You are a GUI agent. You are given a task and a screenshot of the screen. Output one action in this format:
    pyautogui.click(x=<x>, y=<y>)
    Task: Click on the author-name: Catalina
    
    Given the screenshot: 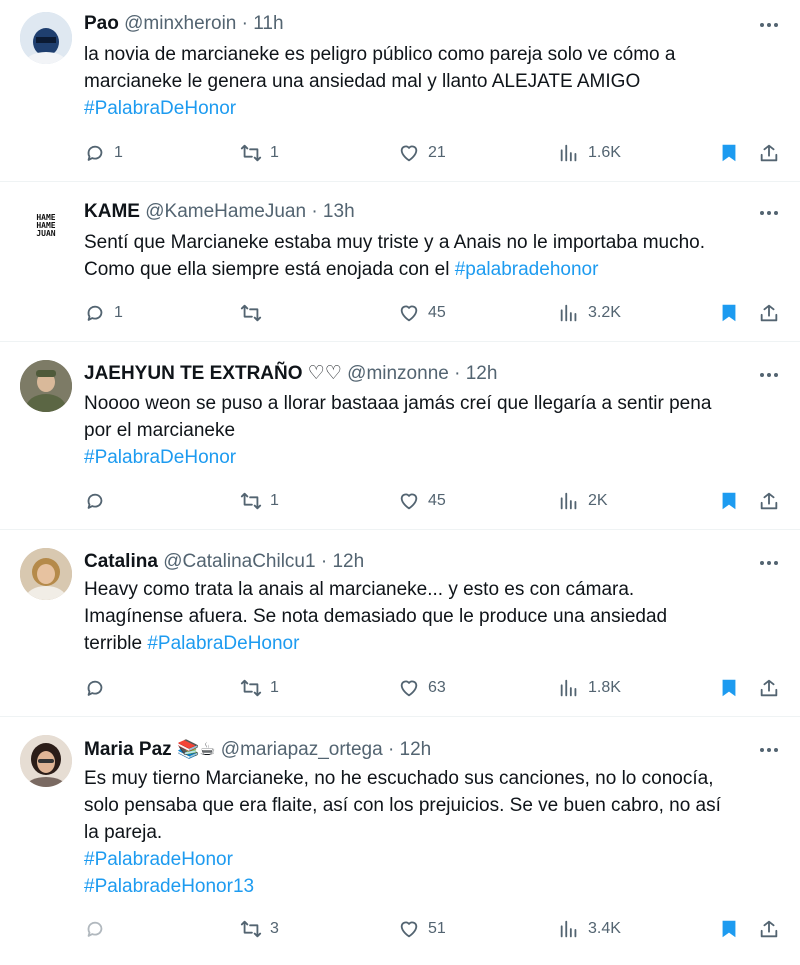 What is the action you would take?
    pyautogui.click(x=121, y=561)
    